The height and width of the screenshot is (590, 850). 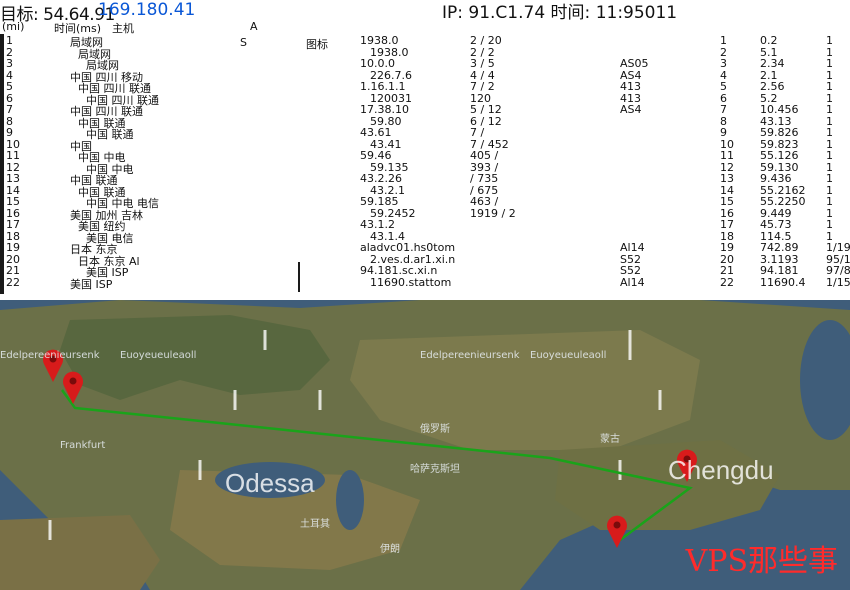 I want to click on hop-number: 22, so click(x=13, y=282).